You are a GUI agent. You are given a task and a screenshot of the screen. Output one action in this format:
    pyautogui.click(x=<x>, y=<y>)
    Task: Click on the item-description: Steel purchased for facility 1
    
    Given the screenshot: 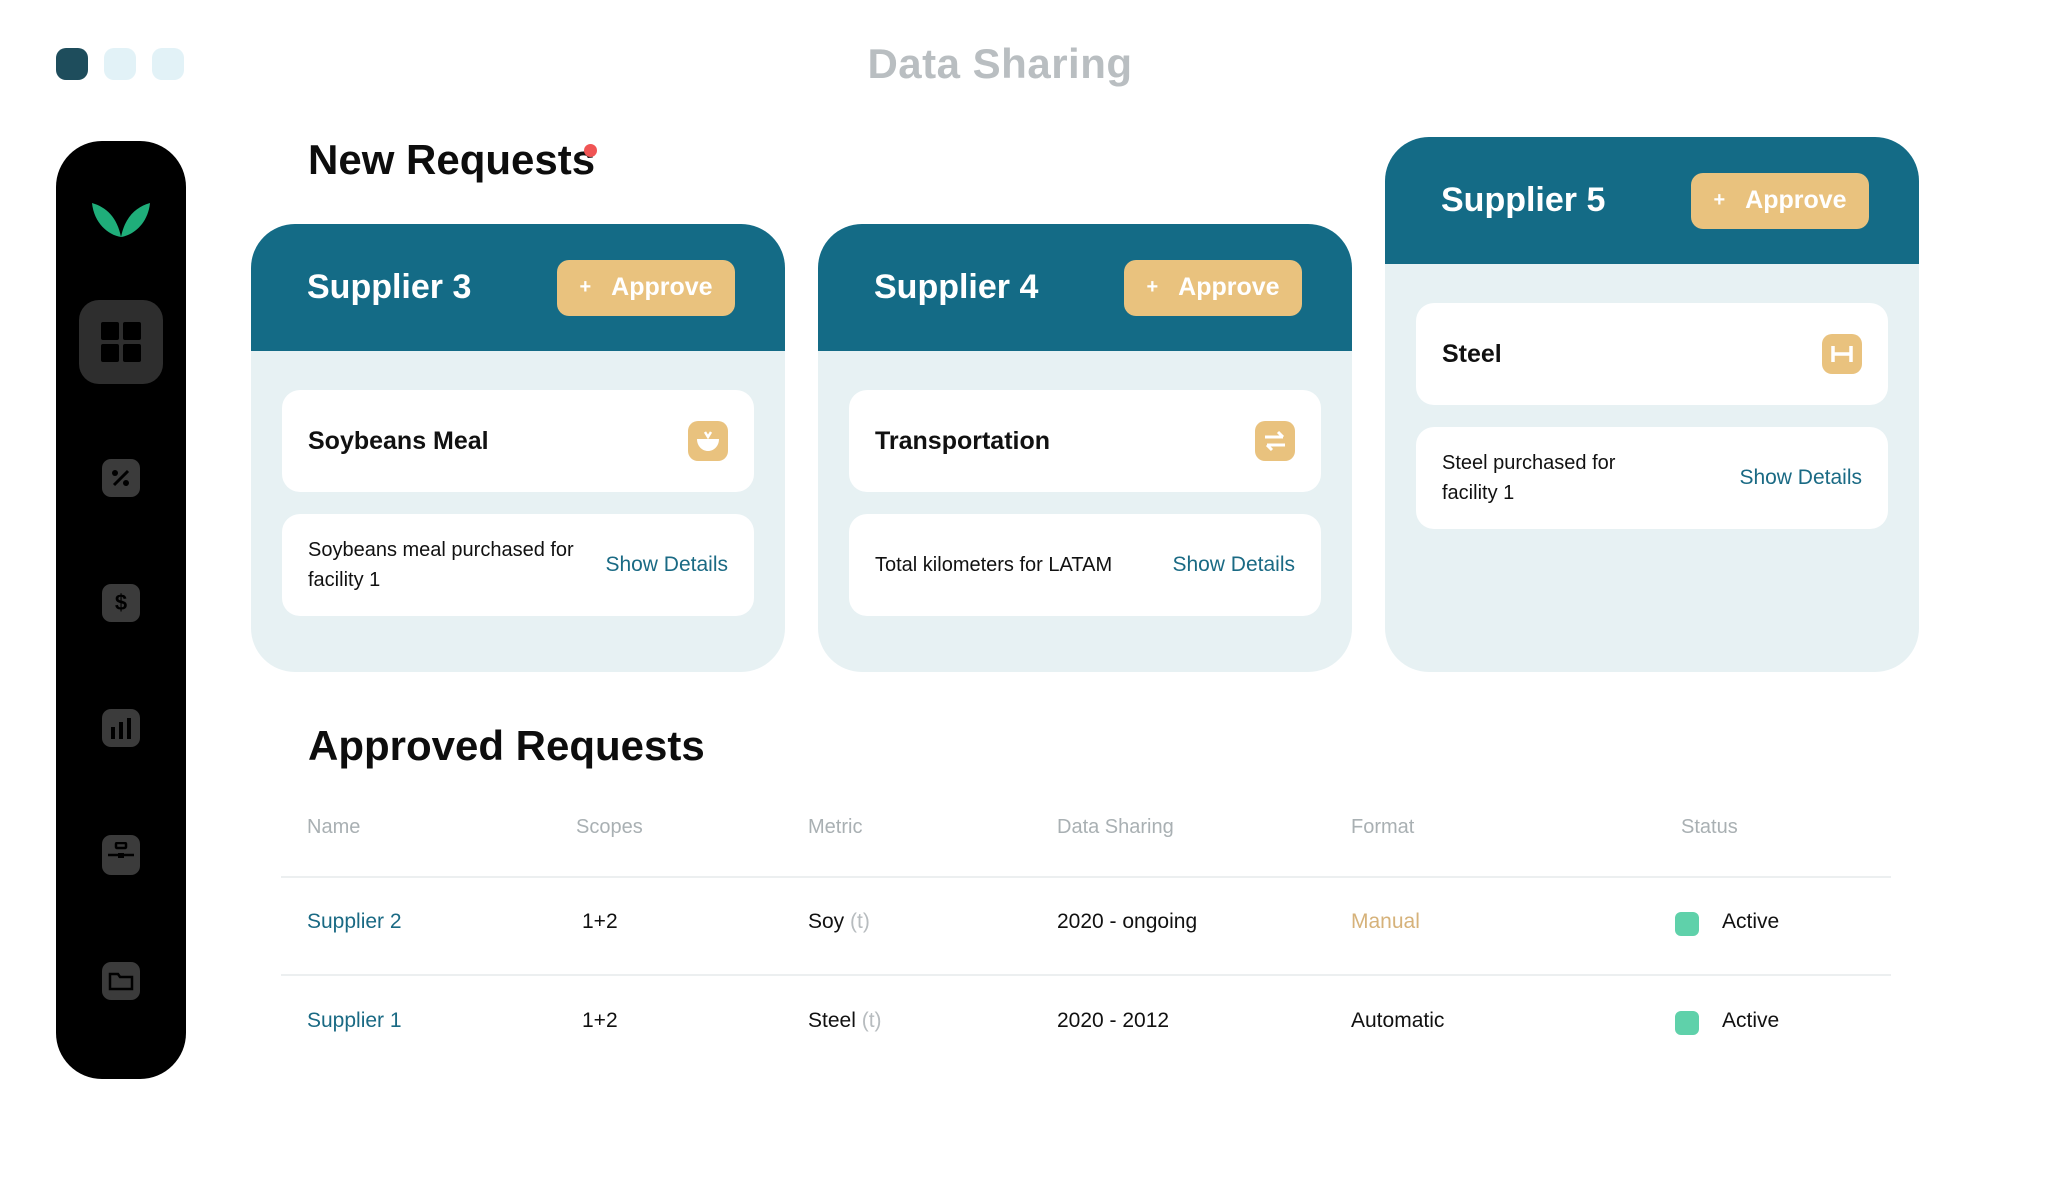 What is the action you would take?
    pyautogui.click(x=1529, y=478)
    